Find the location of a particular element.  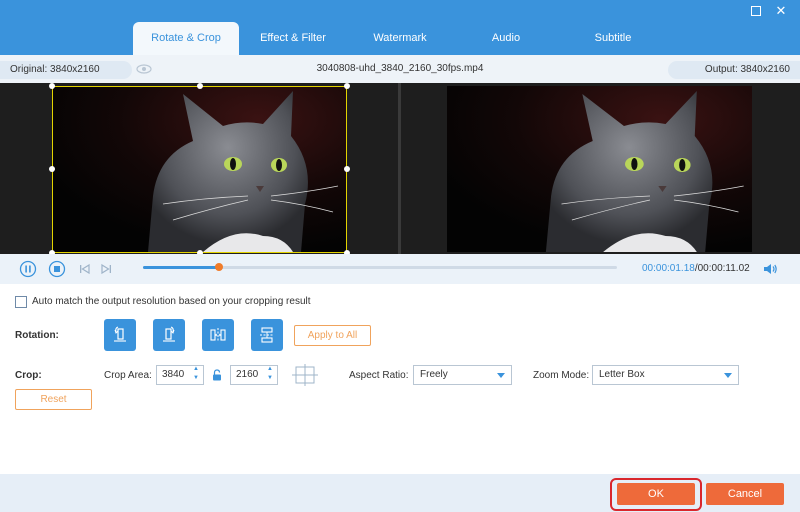

previous-frame-icon is located at coordinates (85, 269).